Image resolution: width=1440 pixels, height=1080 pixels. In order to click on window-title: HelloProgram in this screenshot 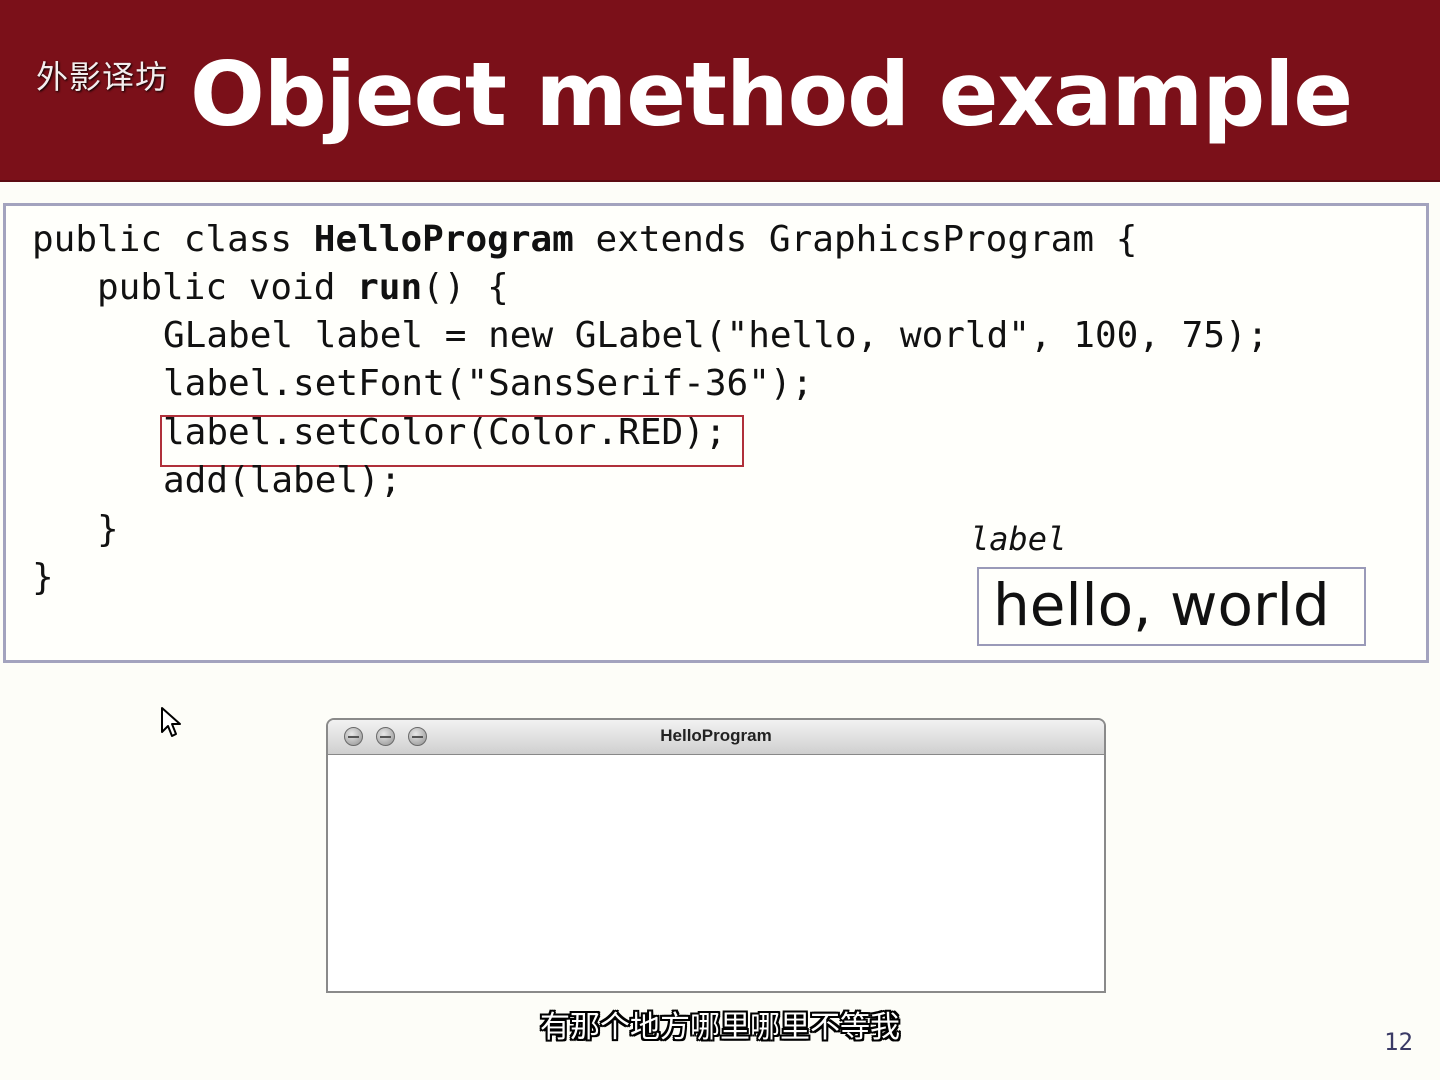, I will do `click(716, 735)`.